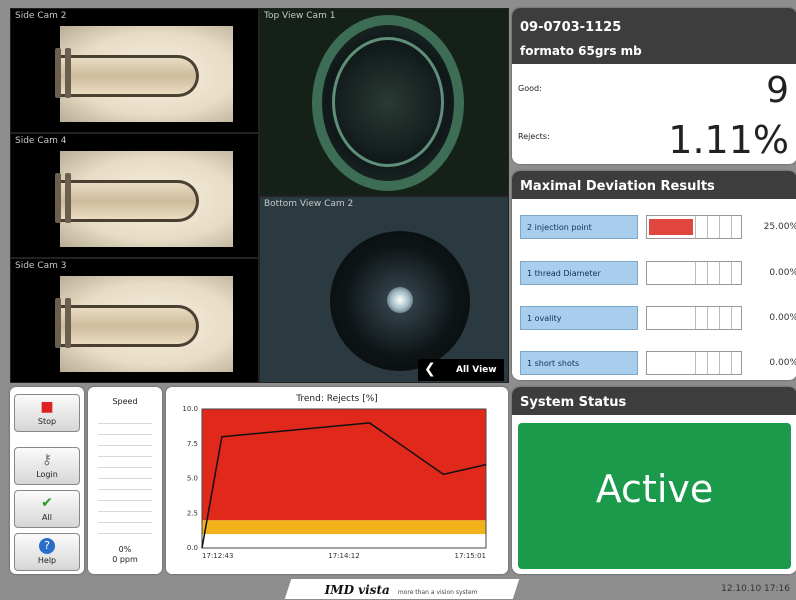  Describe the element at coordinates (357, 590) in the screenshot. I see `brand-logo: IMD vista` at that location.